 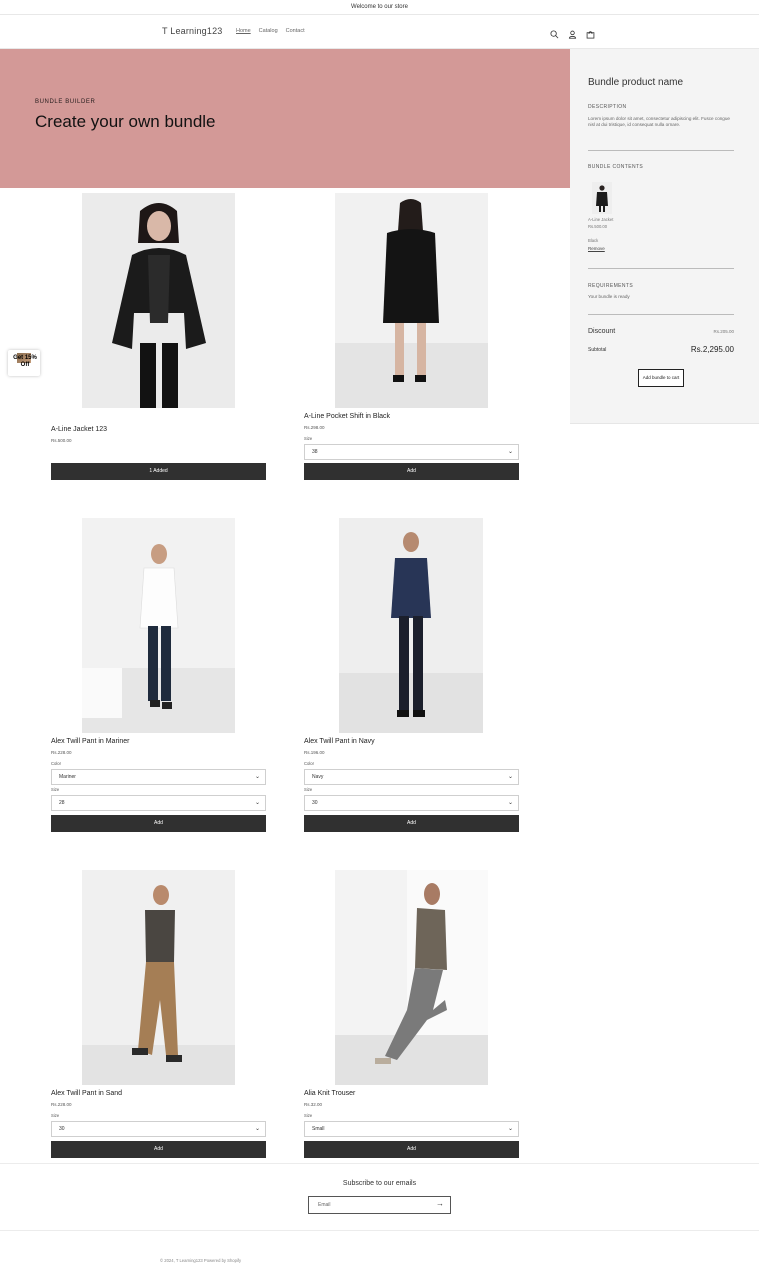 What do you see at coordinates (602, 198) in the screenshot?
I see `bundle-item-thumbnail` at bounding box center [602, 198].